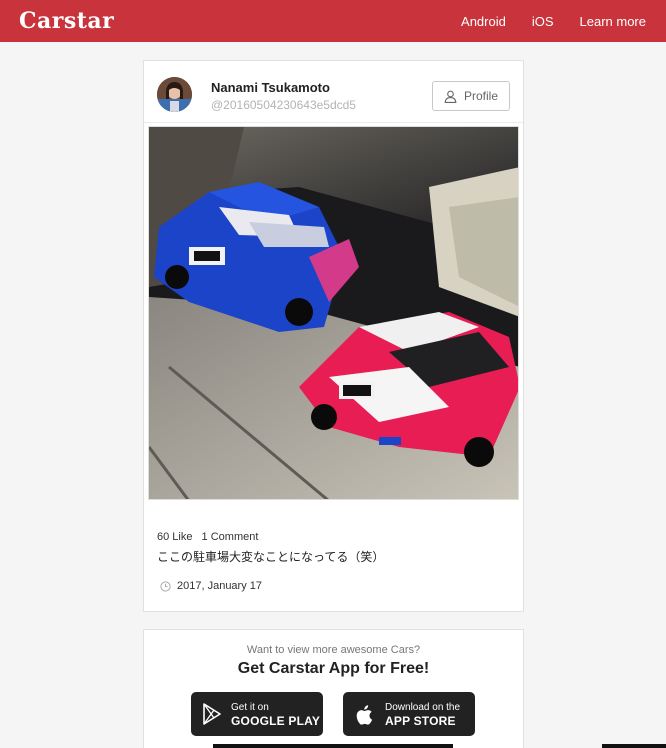 The width and height of the screenshot is (666, 748). What do you see at coordinates (450, 96) in the screenshot?
I see `user-icon` at bounding box center [450, 96].